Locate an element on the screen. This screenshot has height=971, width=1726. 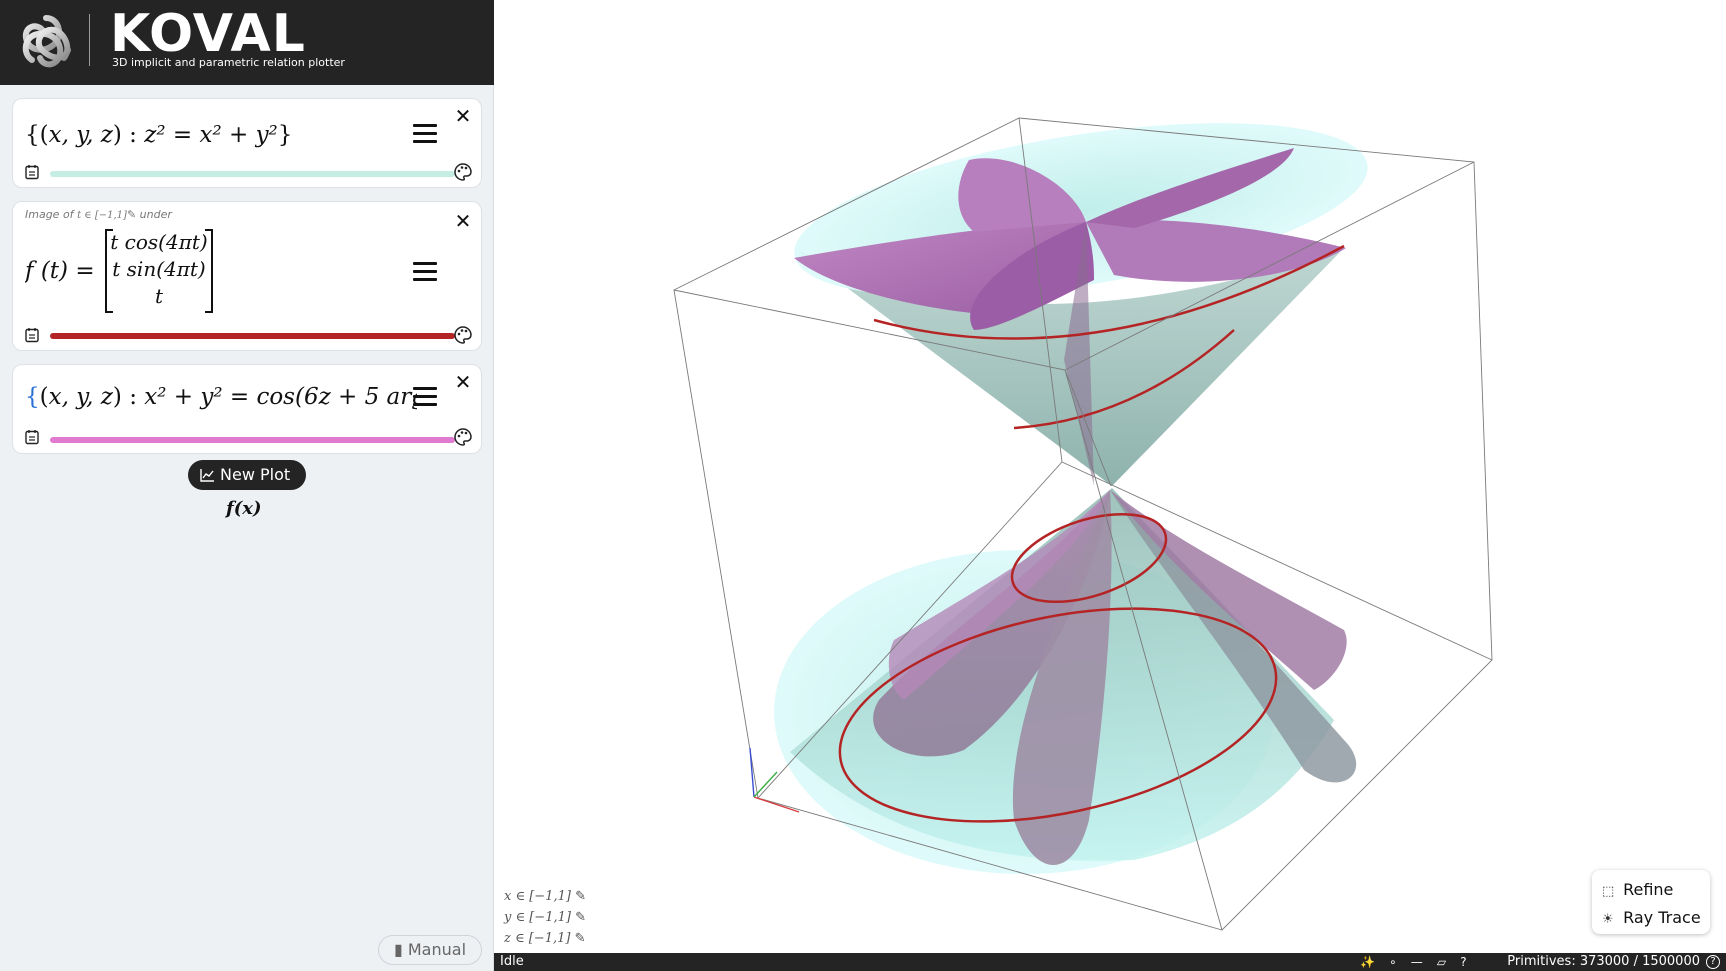
header-divider is located at coordinates (89, 40).